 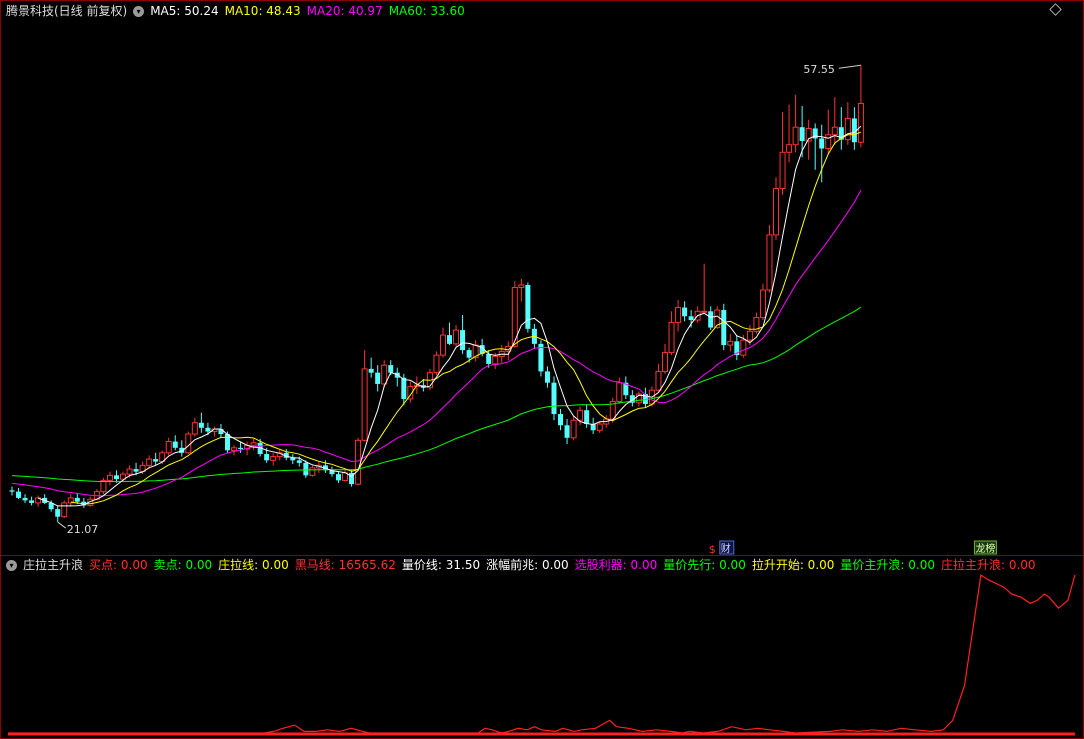 I want to click on high-price-label: 57.55, so click(x=819, y=69).